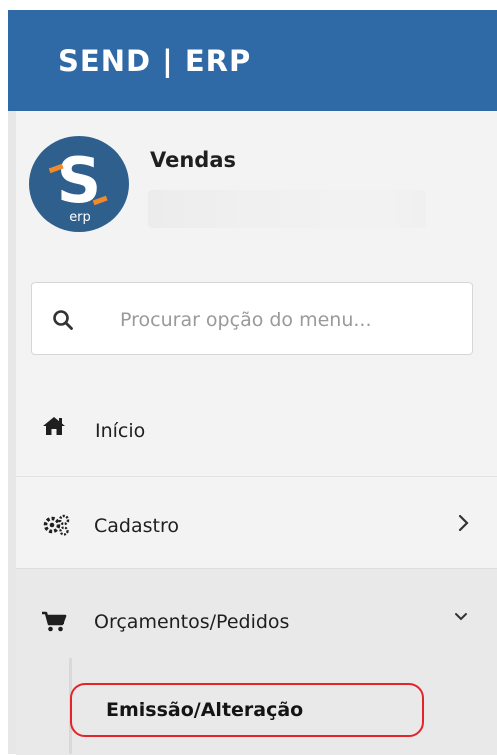  Describe the element at coordinates (256, 522) in the screenshot. I see `menu-item-cadastro: Cadastro` at that location.